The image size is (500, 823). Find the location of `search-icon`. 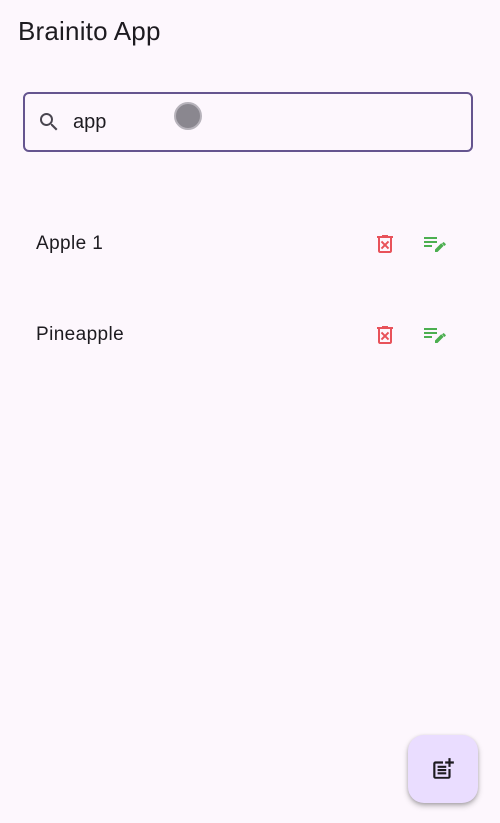

search-icon is located at coordinates (49, 122).